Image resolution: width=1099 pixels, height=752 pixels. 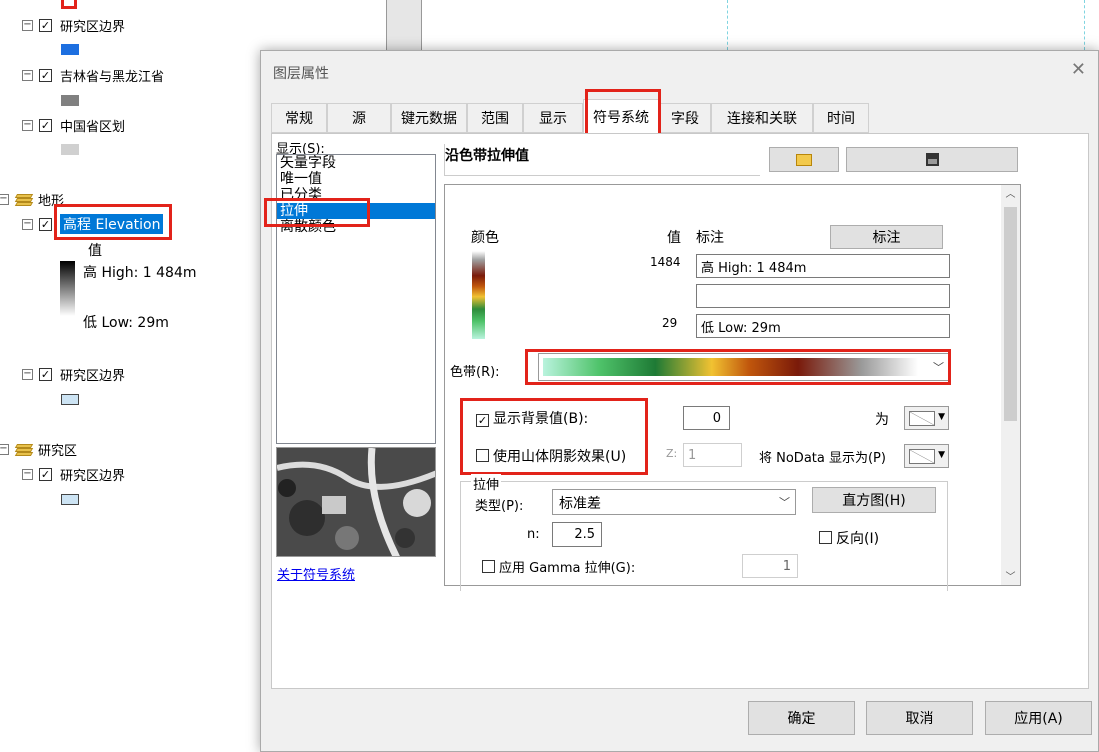 What do you see at coordinates (823, 326) in the screenshot?
I see `low-label-field: 低 Low: 29m` at bounding box center [823, 326].